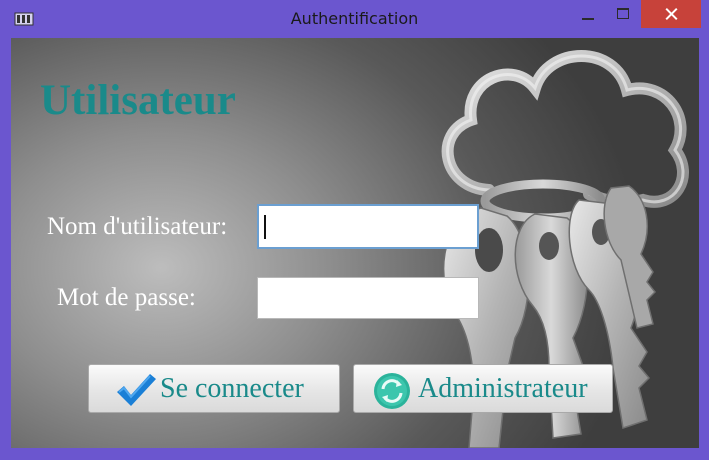 The width and height of the screenshot is (709, 460). Describe the element at coordinates (265, 227) in the screenshot. I see `text-caret` at that location.